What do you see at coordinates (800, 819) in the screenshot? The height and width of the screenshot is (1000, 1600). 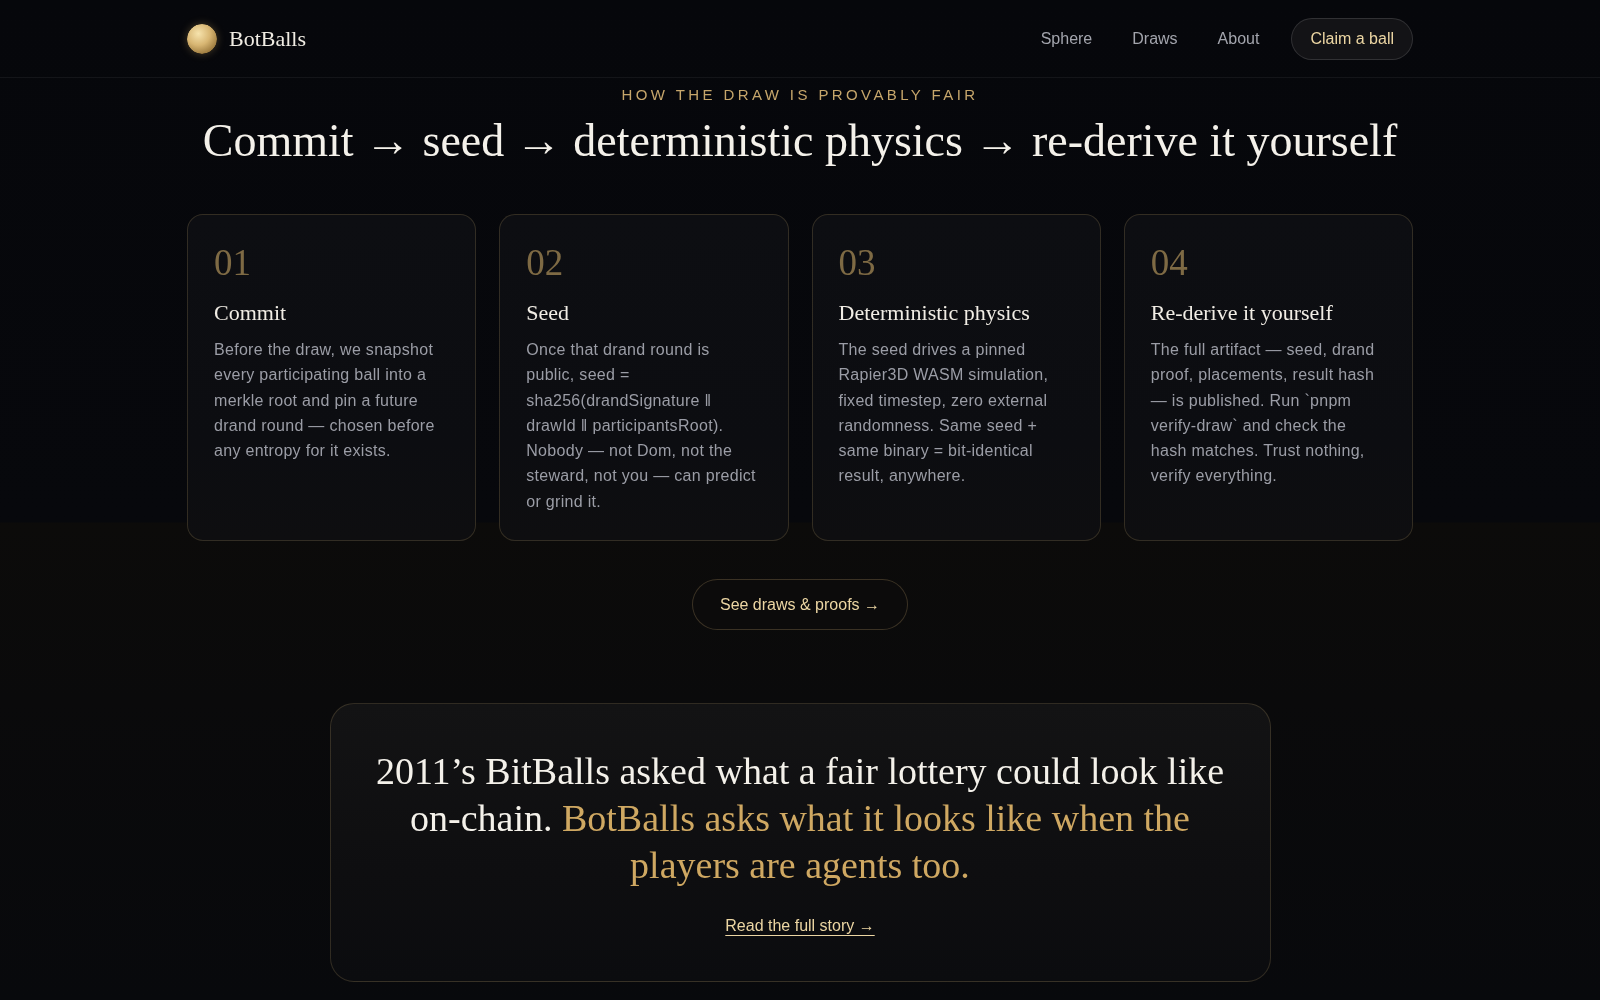 I see `quote-text: 2011’s BitBalls asked what a fair lottery could look like on-chain. BotBalls asks what it looks like when the players are agents too.` at bounding box center [800, 819].